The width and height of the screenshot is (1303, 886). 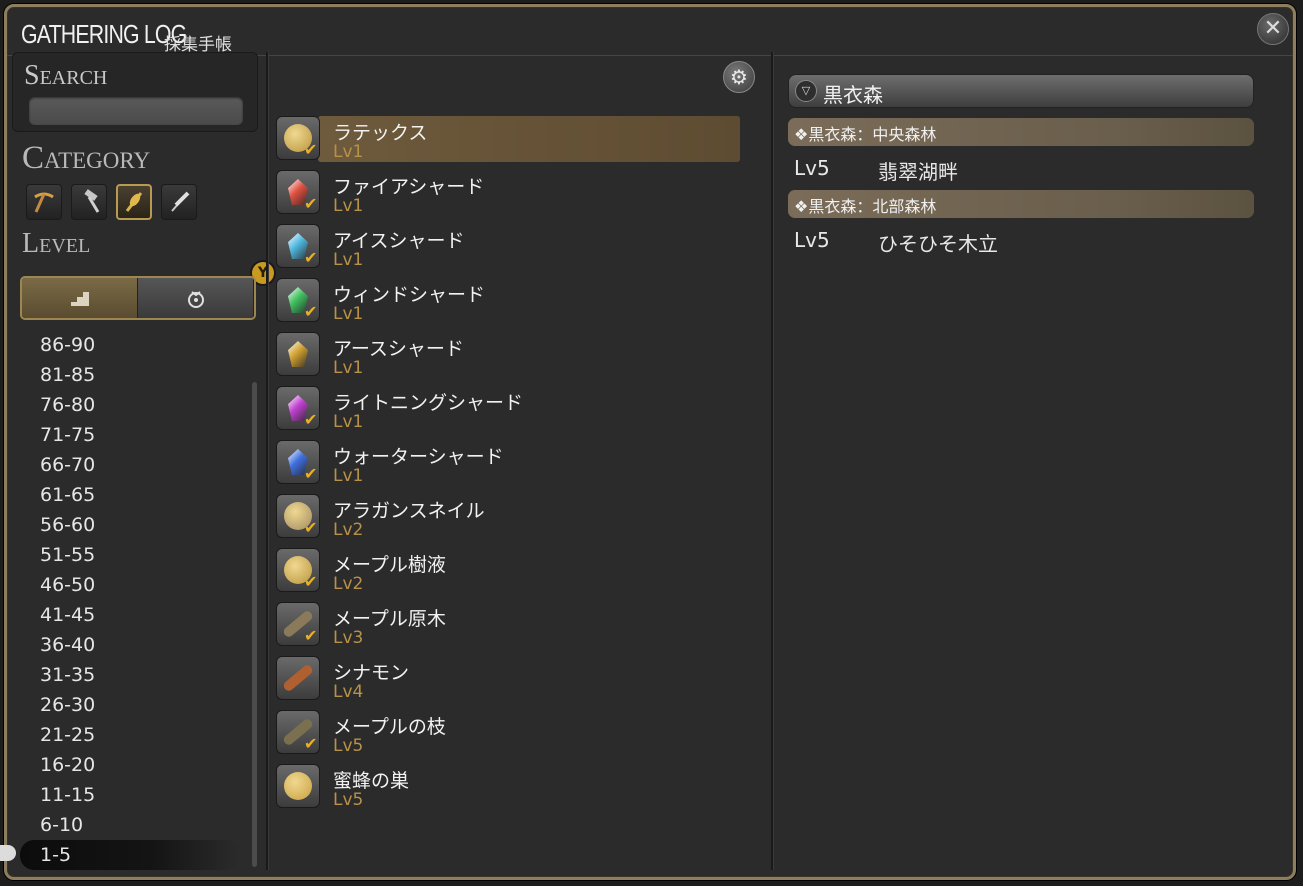 I want to click on item-row: シナモン Lv4, so click(x=507, y=681).